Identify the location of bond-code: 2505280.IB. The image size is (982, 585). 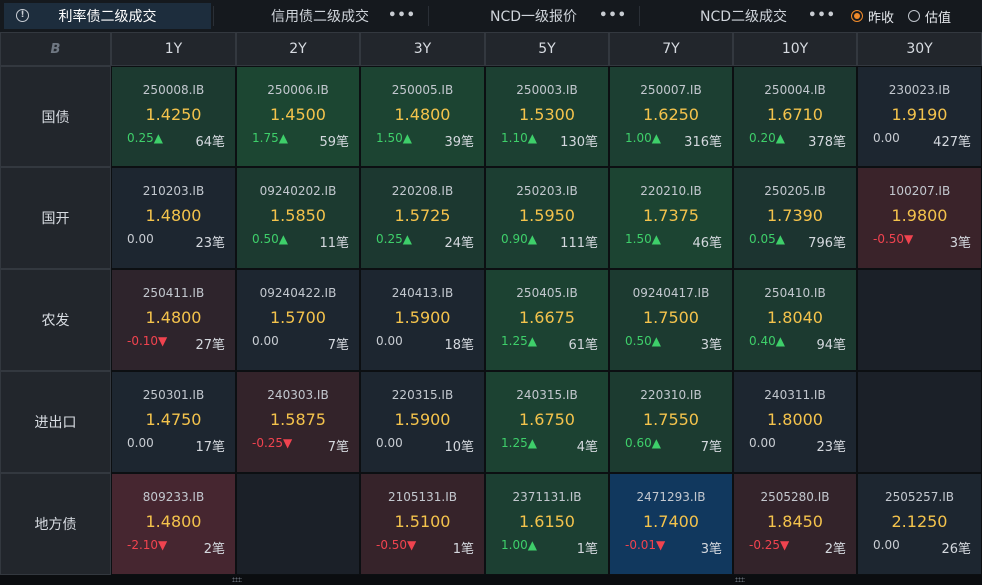
(795, 497).